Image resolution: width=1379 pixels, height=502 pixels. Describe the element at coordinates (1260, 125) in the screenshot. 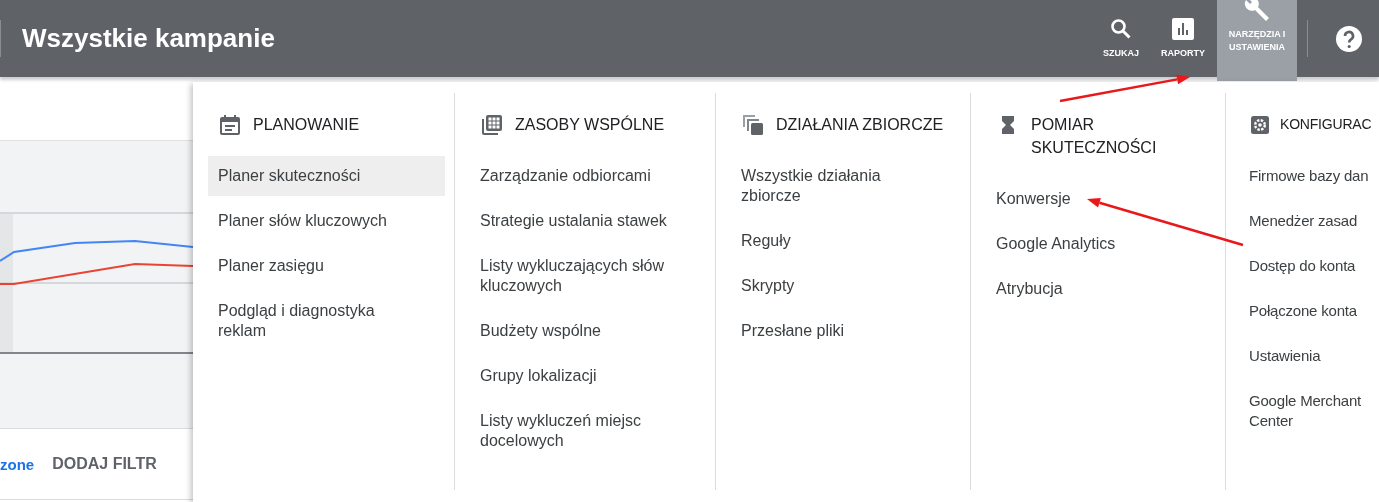

I see `settings-icon` at that location.